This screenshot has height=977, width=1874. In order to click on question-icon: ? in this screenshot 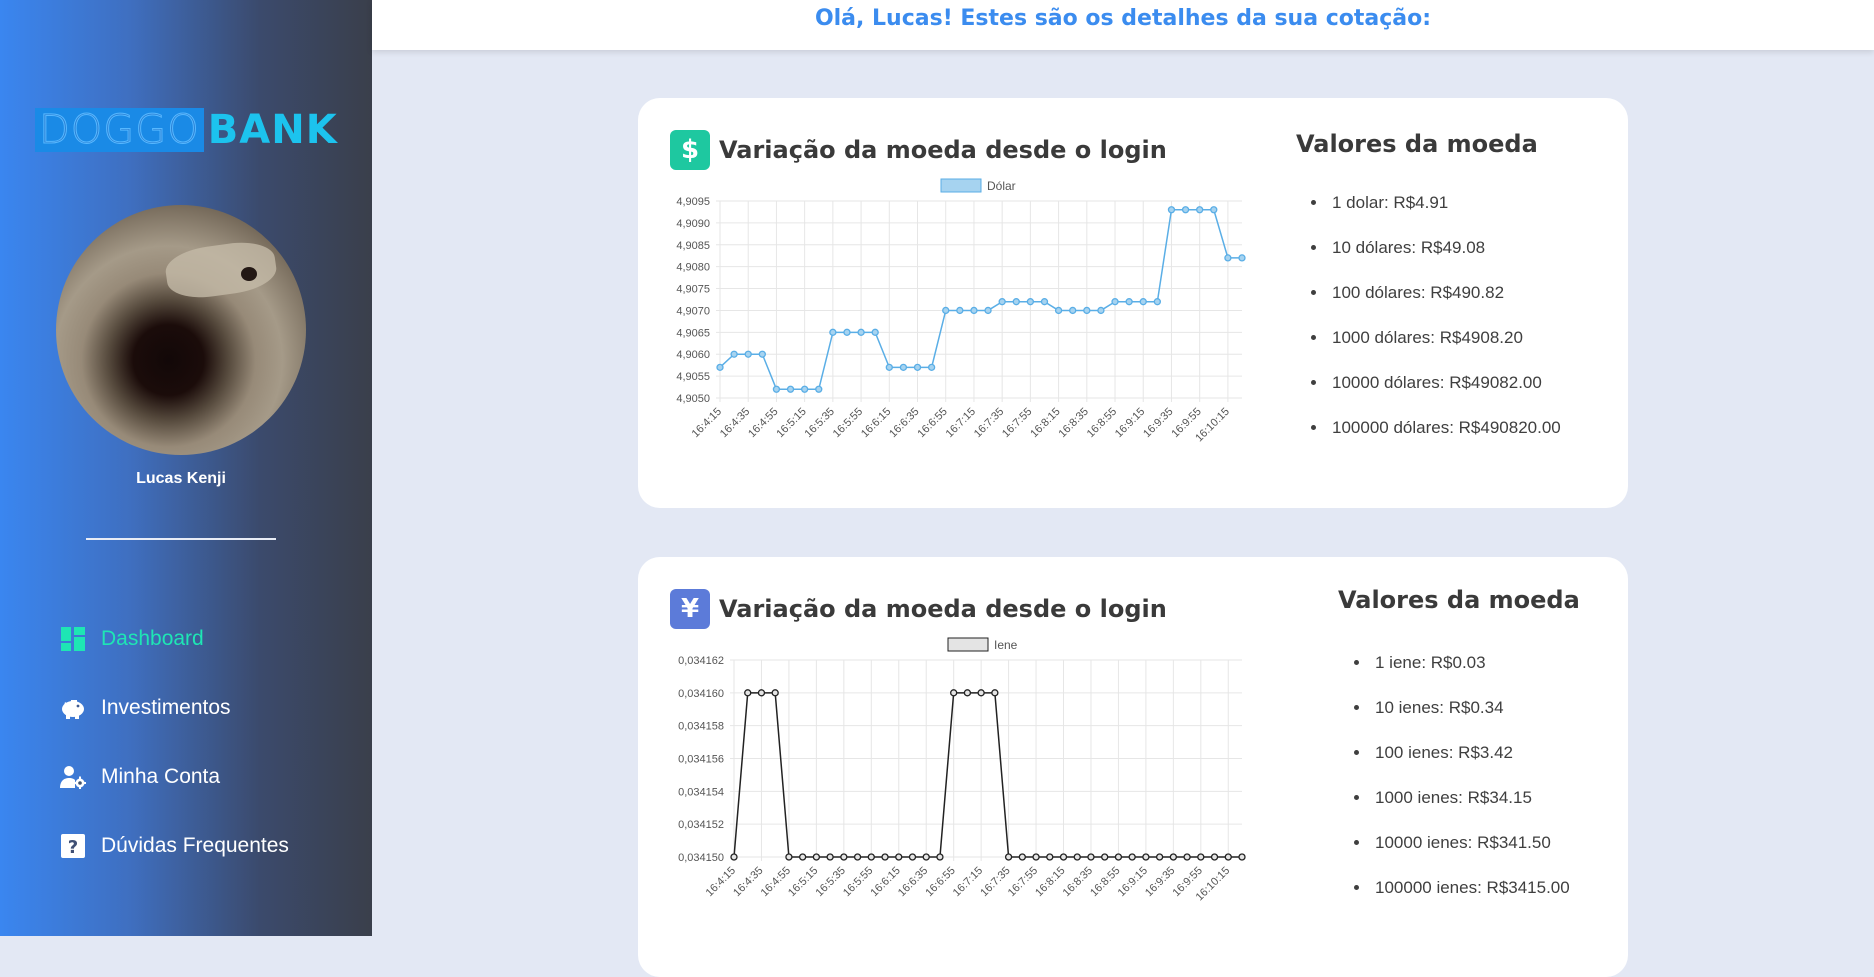, I will do `click(73, 846)`.